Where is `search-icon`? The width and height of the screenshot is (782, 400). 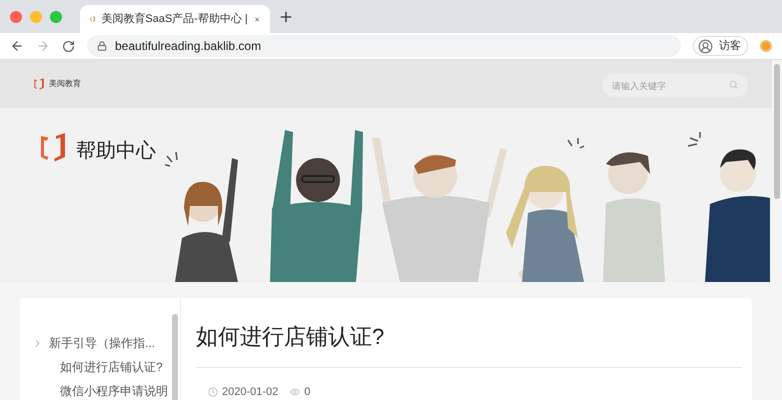 search-icon is located at coordinates (733, 84).